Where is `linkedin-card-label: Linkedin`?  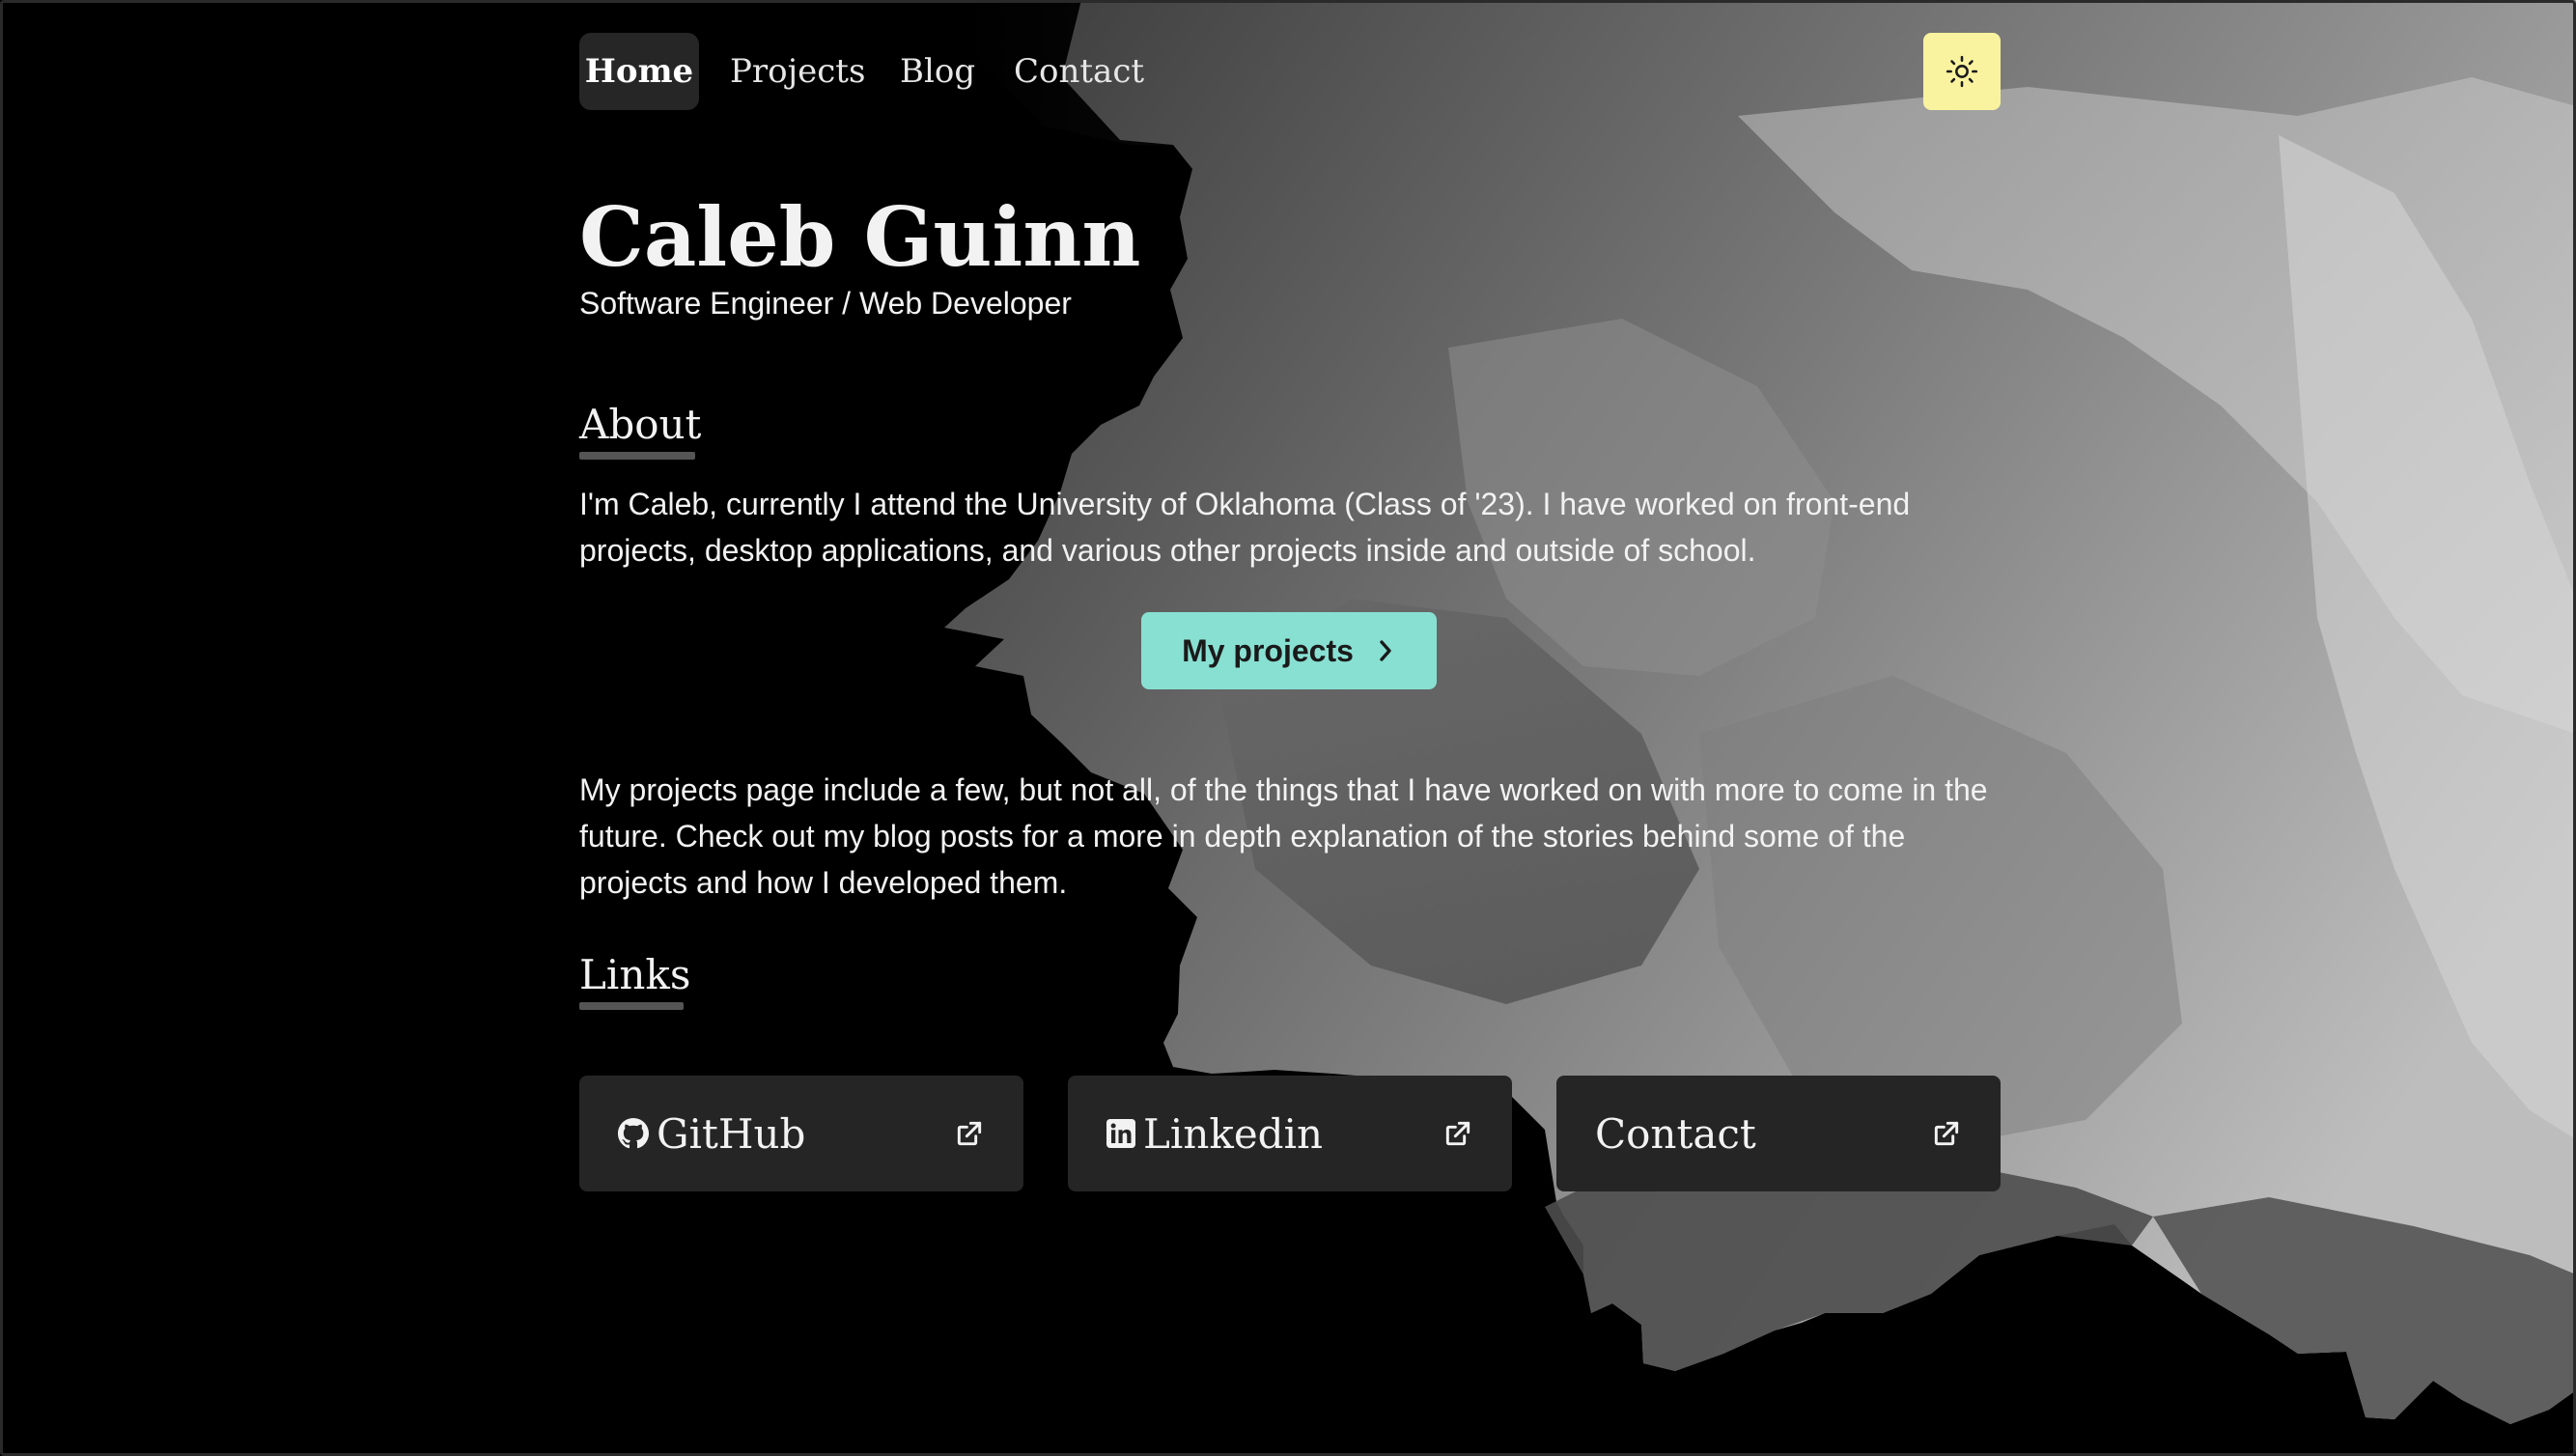 linkedin-card-label: Linkedin is located at coordinates (1234, 1133).